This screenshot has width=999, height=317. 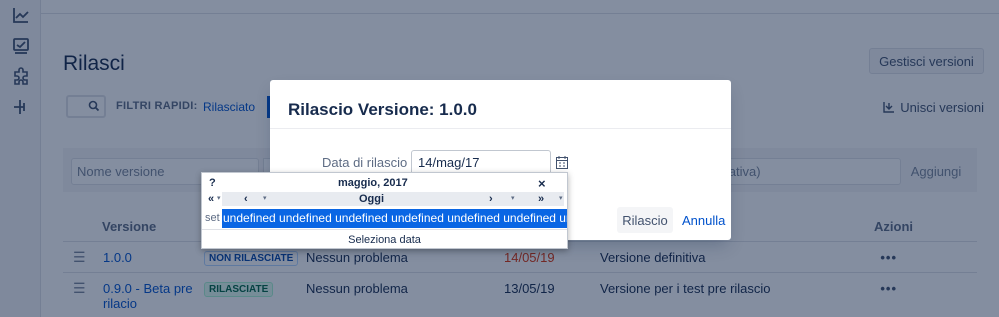 I want to click on cancel-link: Annulla, so click(x=703, y=220).